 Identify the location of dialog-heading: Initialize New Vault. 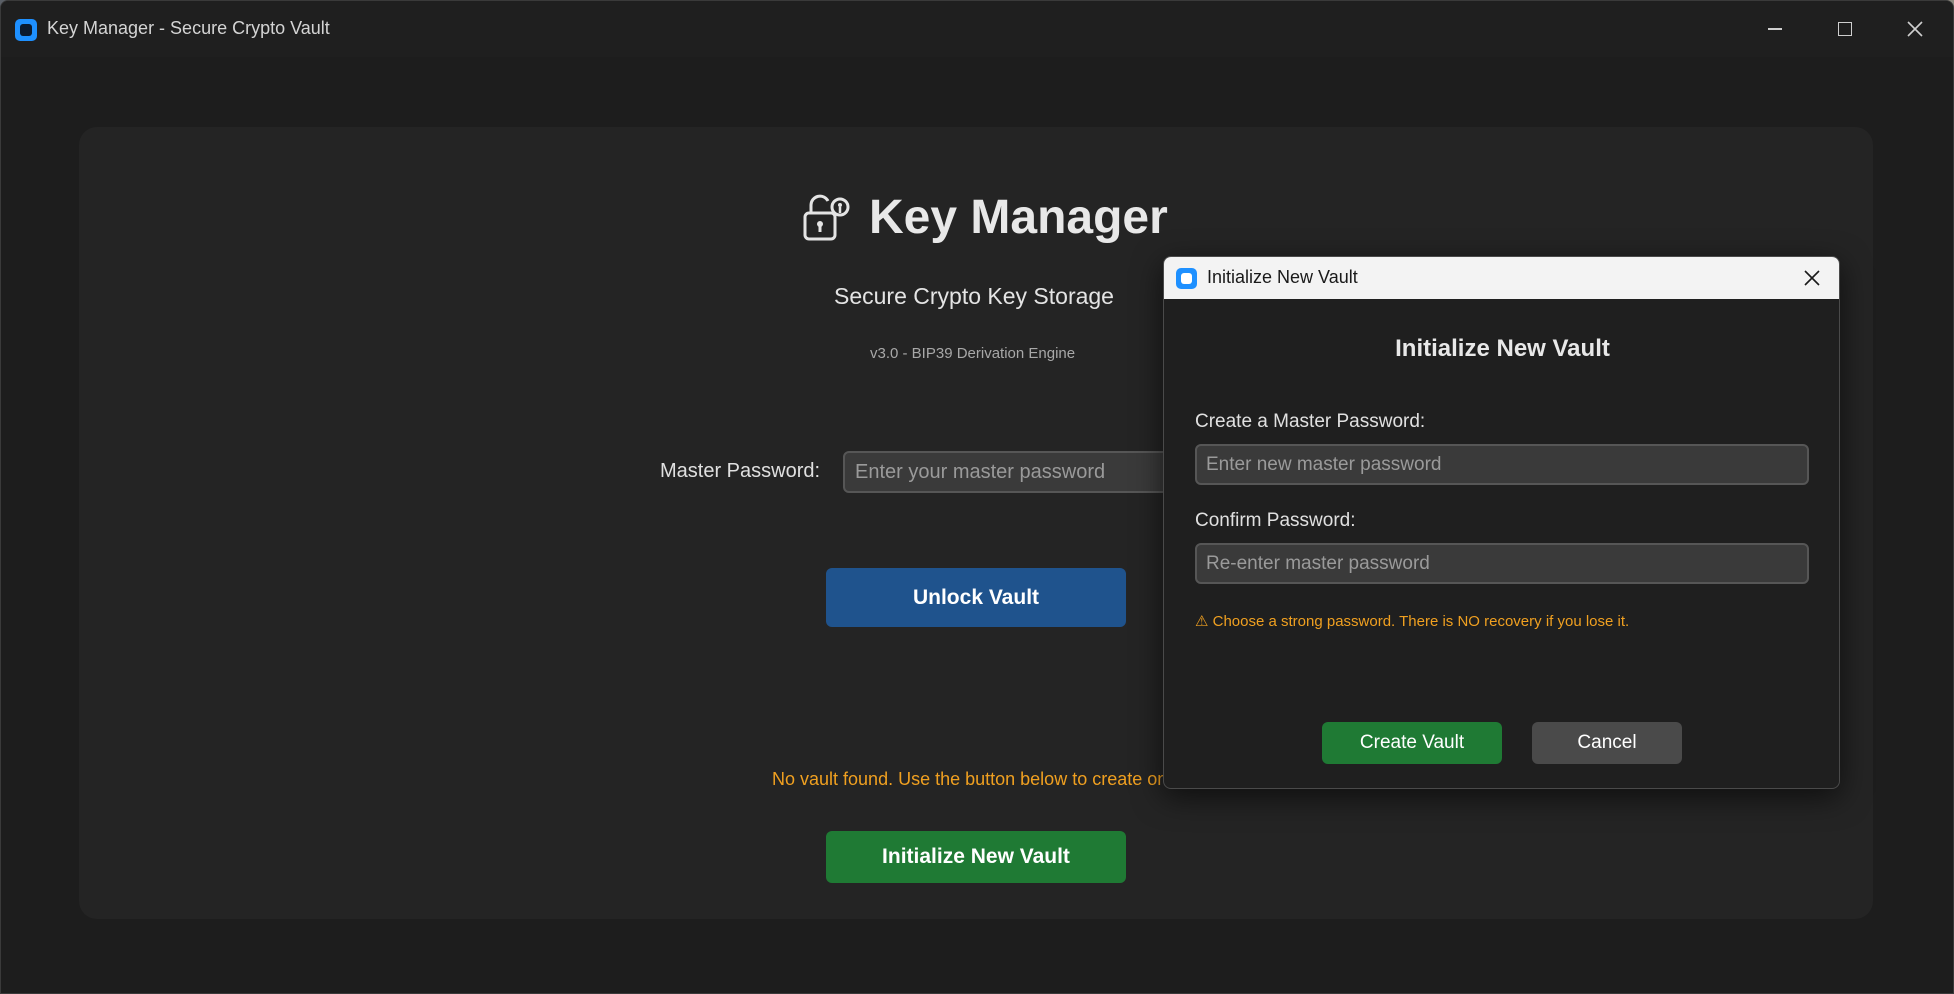
(1502, 348).